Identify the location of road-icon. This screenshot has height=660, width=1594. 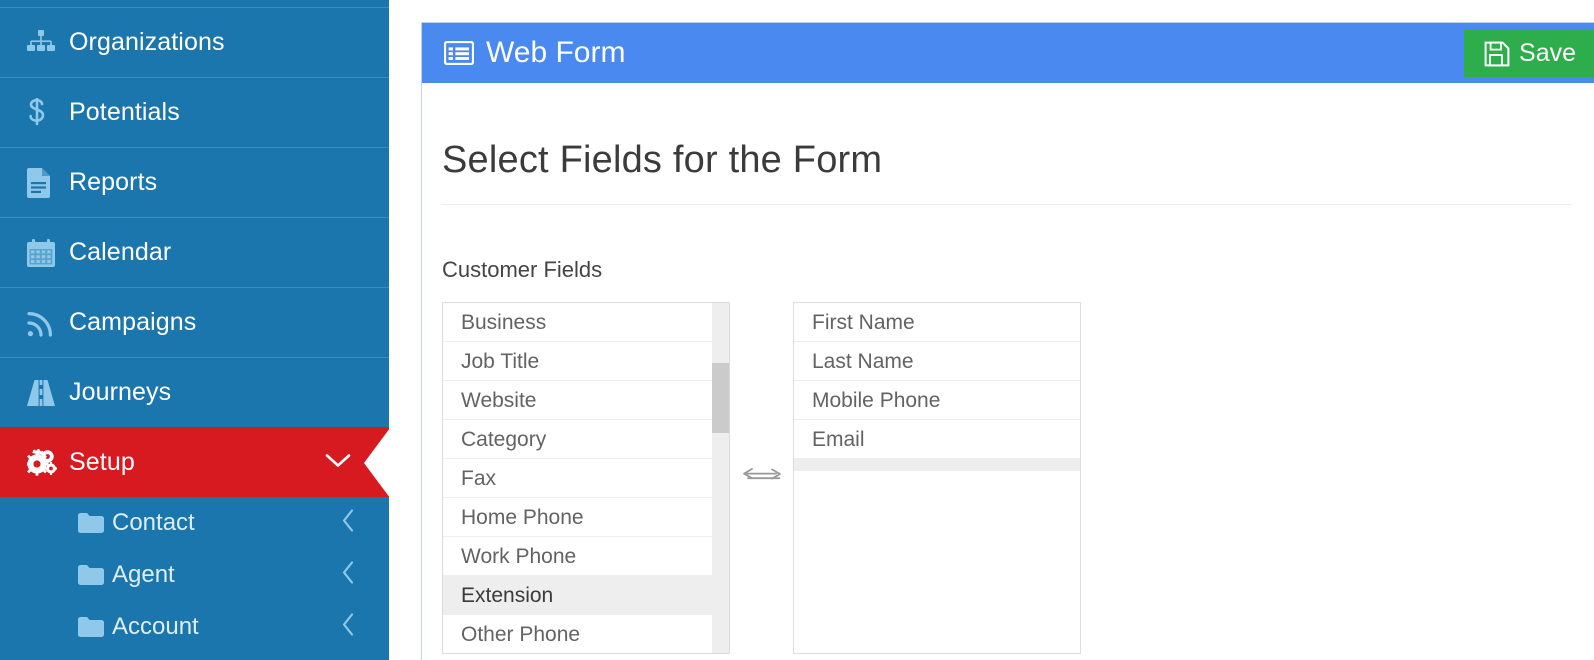
(48, 392).